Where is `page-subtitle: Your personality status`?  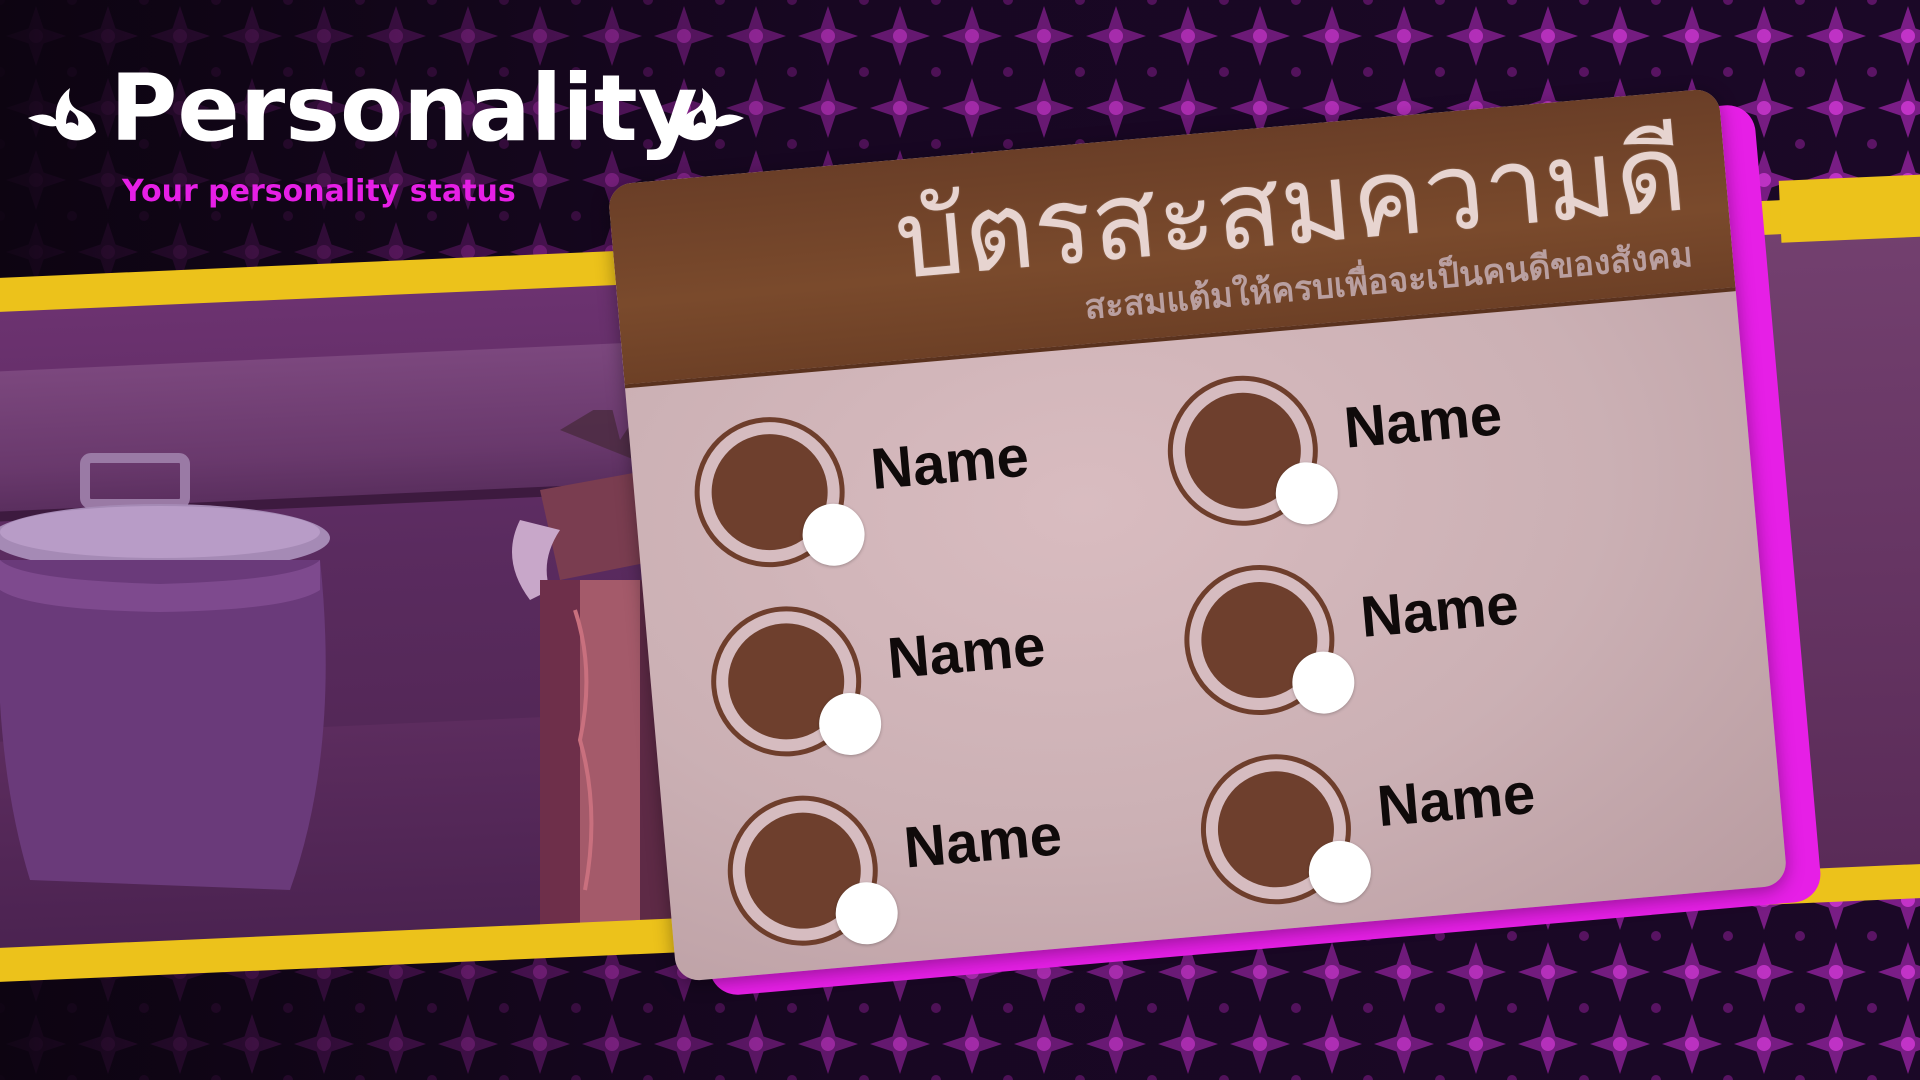 page-subtitle: Your personality status is located at coordinates (319, 191).